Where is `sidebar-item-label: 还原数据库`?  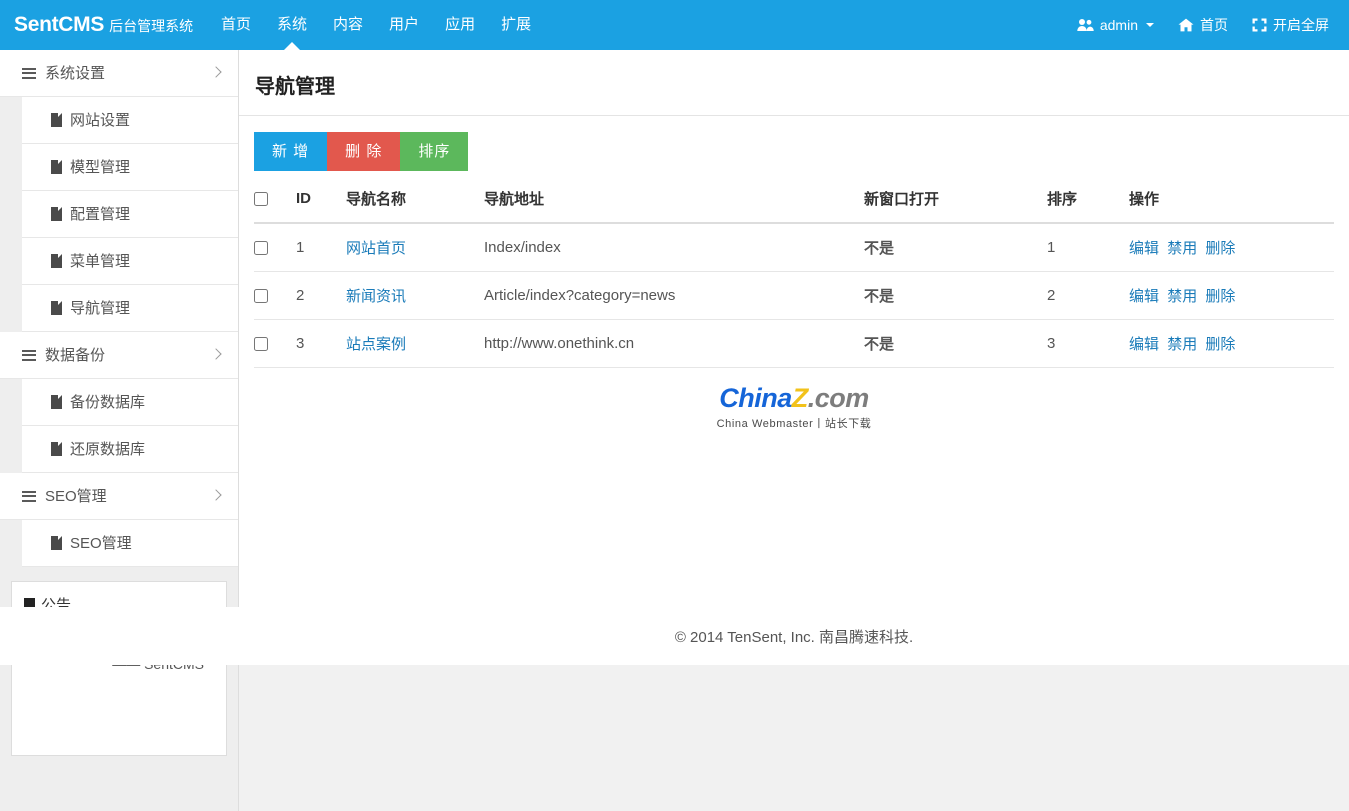
sidebar-item-label: 还原数据库 is located at coordinates (108, 449).